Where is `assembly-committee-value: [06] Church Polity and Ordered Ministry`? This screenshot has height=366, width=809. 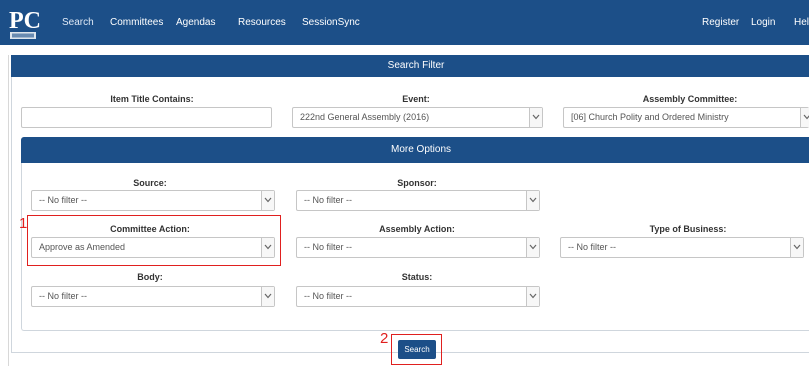 assembly-committee-value: [06] Church Polity and Ordered Ministry is located at coordinates (650, 117).